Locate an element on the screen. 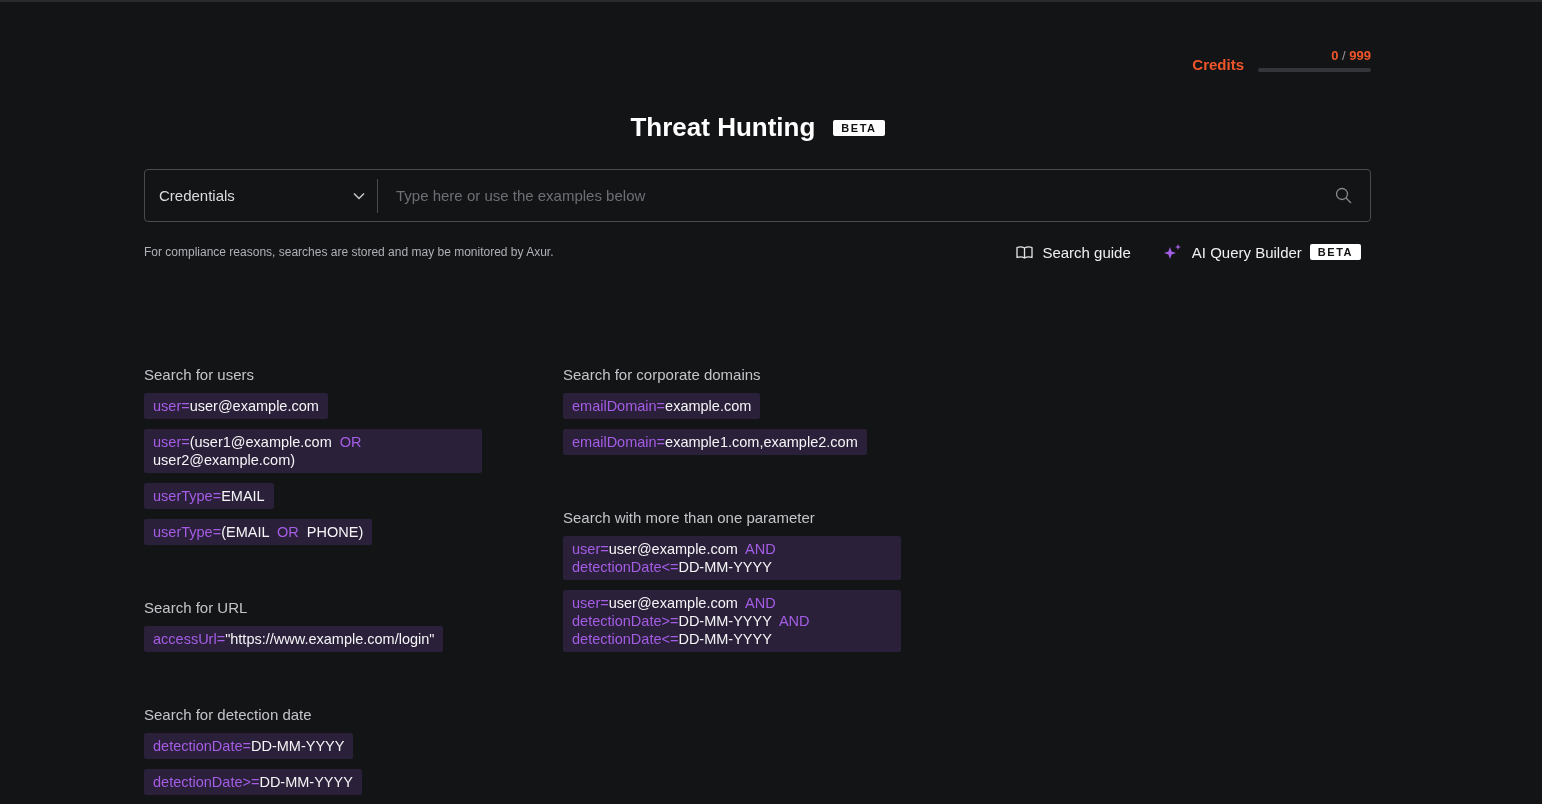 Image resolution: width=1542 pixels, height=804 pixels. section-heading: Search for URL is located at coordinates (196, 607).